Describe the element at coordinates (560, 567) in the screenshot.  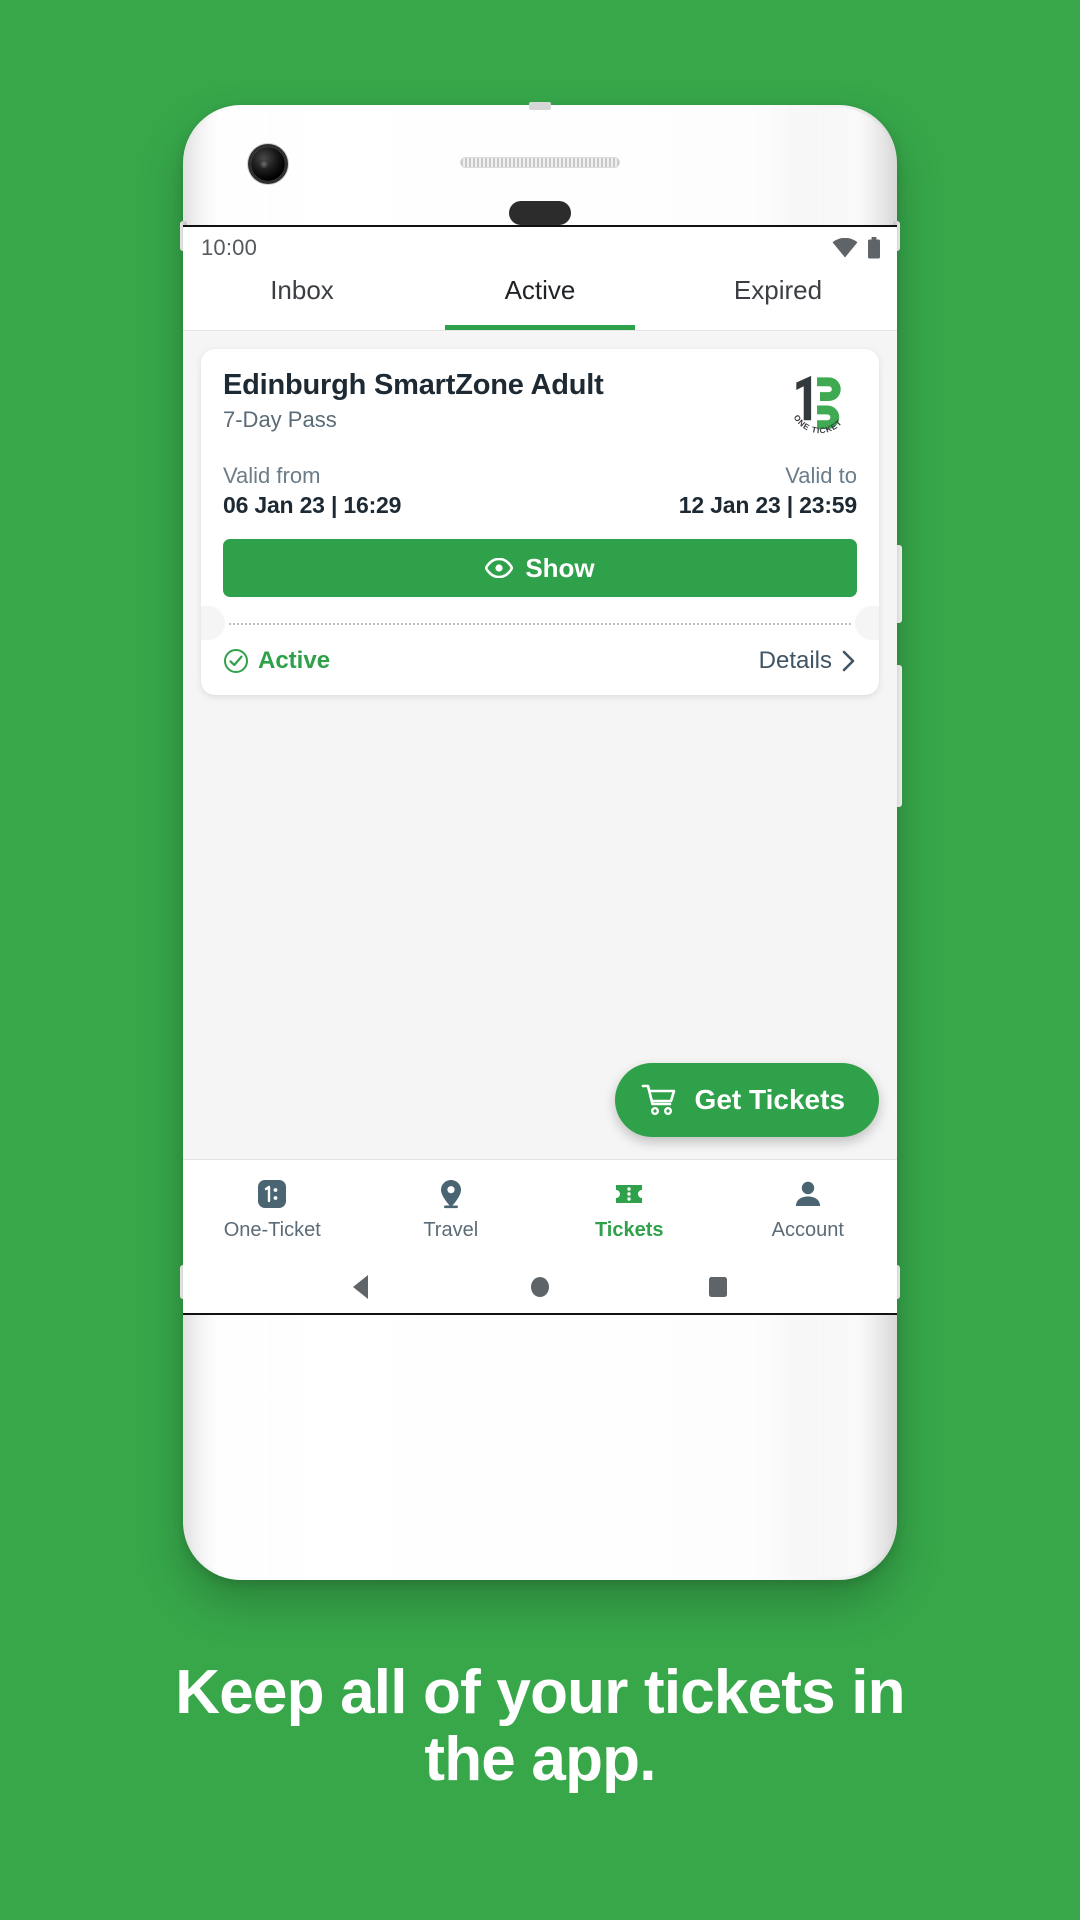
I see `show-ticket-label: Show` at that location.